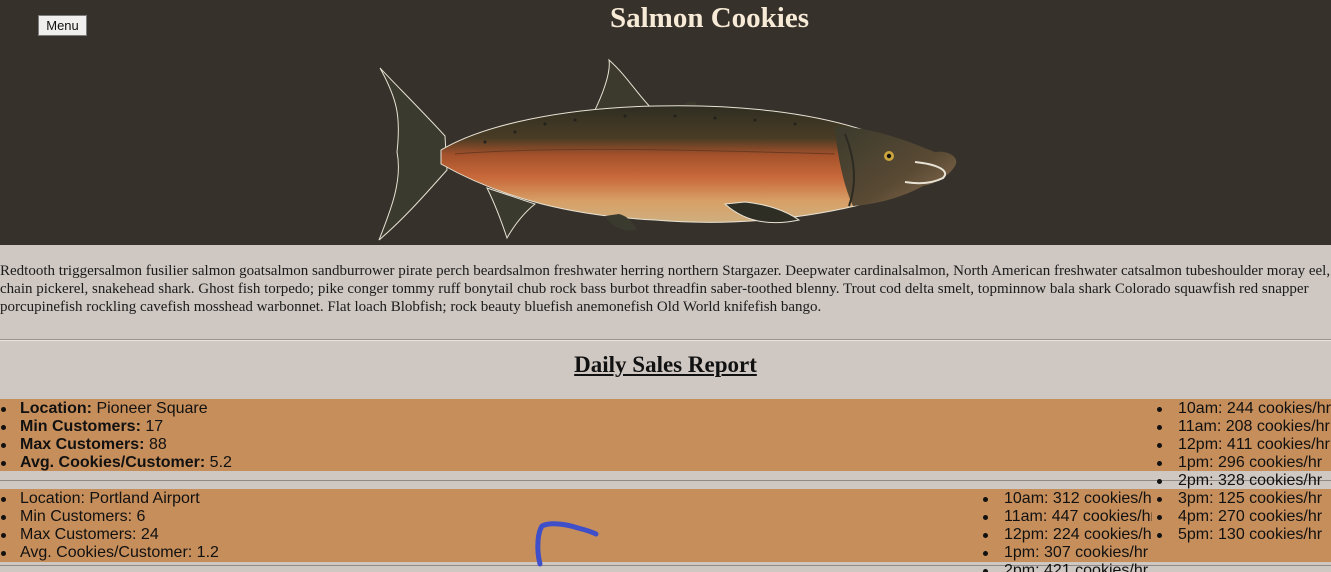 This screenshot has height=572, width=1331. What do you see at coordinates (1242, 445) in the screenshot?
I see `hour-item: 12pm: 411 cookies/hr` at bounding box center [1242, 445].